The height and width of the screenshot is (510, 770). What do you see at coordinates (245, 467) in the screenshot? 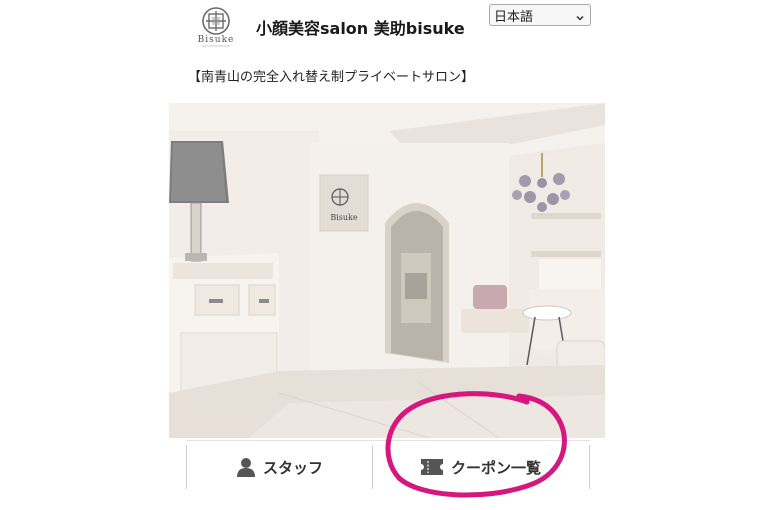
I see `person-icon` at bounding box center [245, 467].